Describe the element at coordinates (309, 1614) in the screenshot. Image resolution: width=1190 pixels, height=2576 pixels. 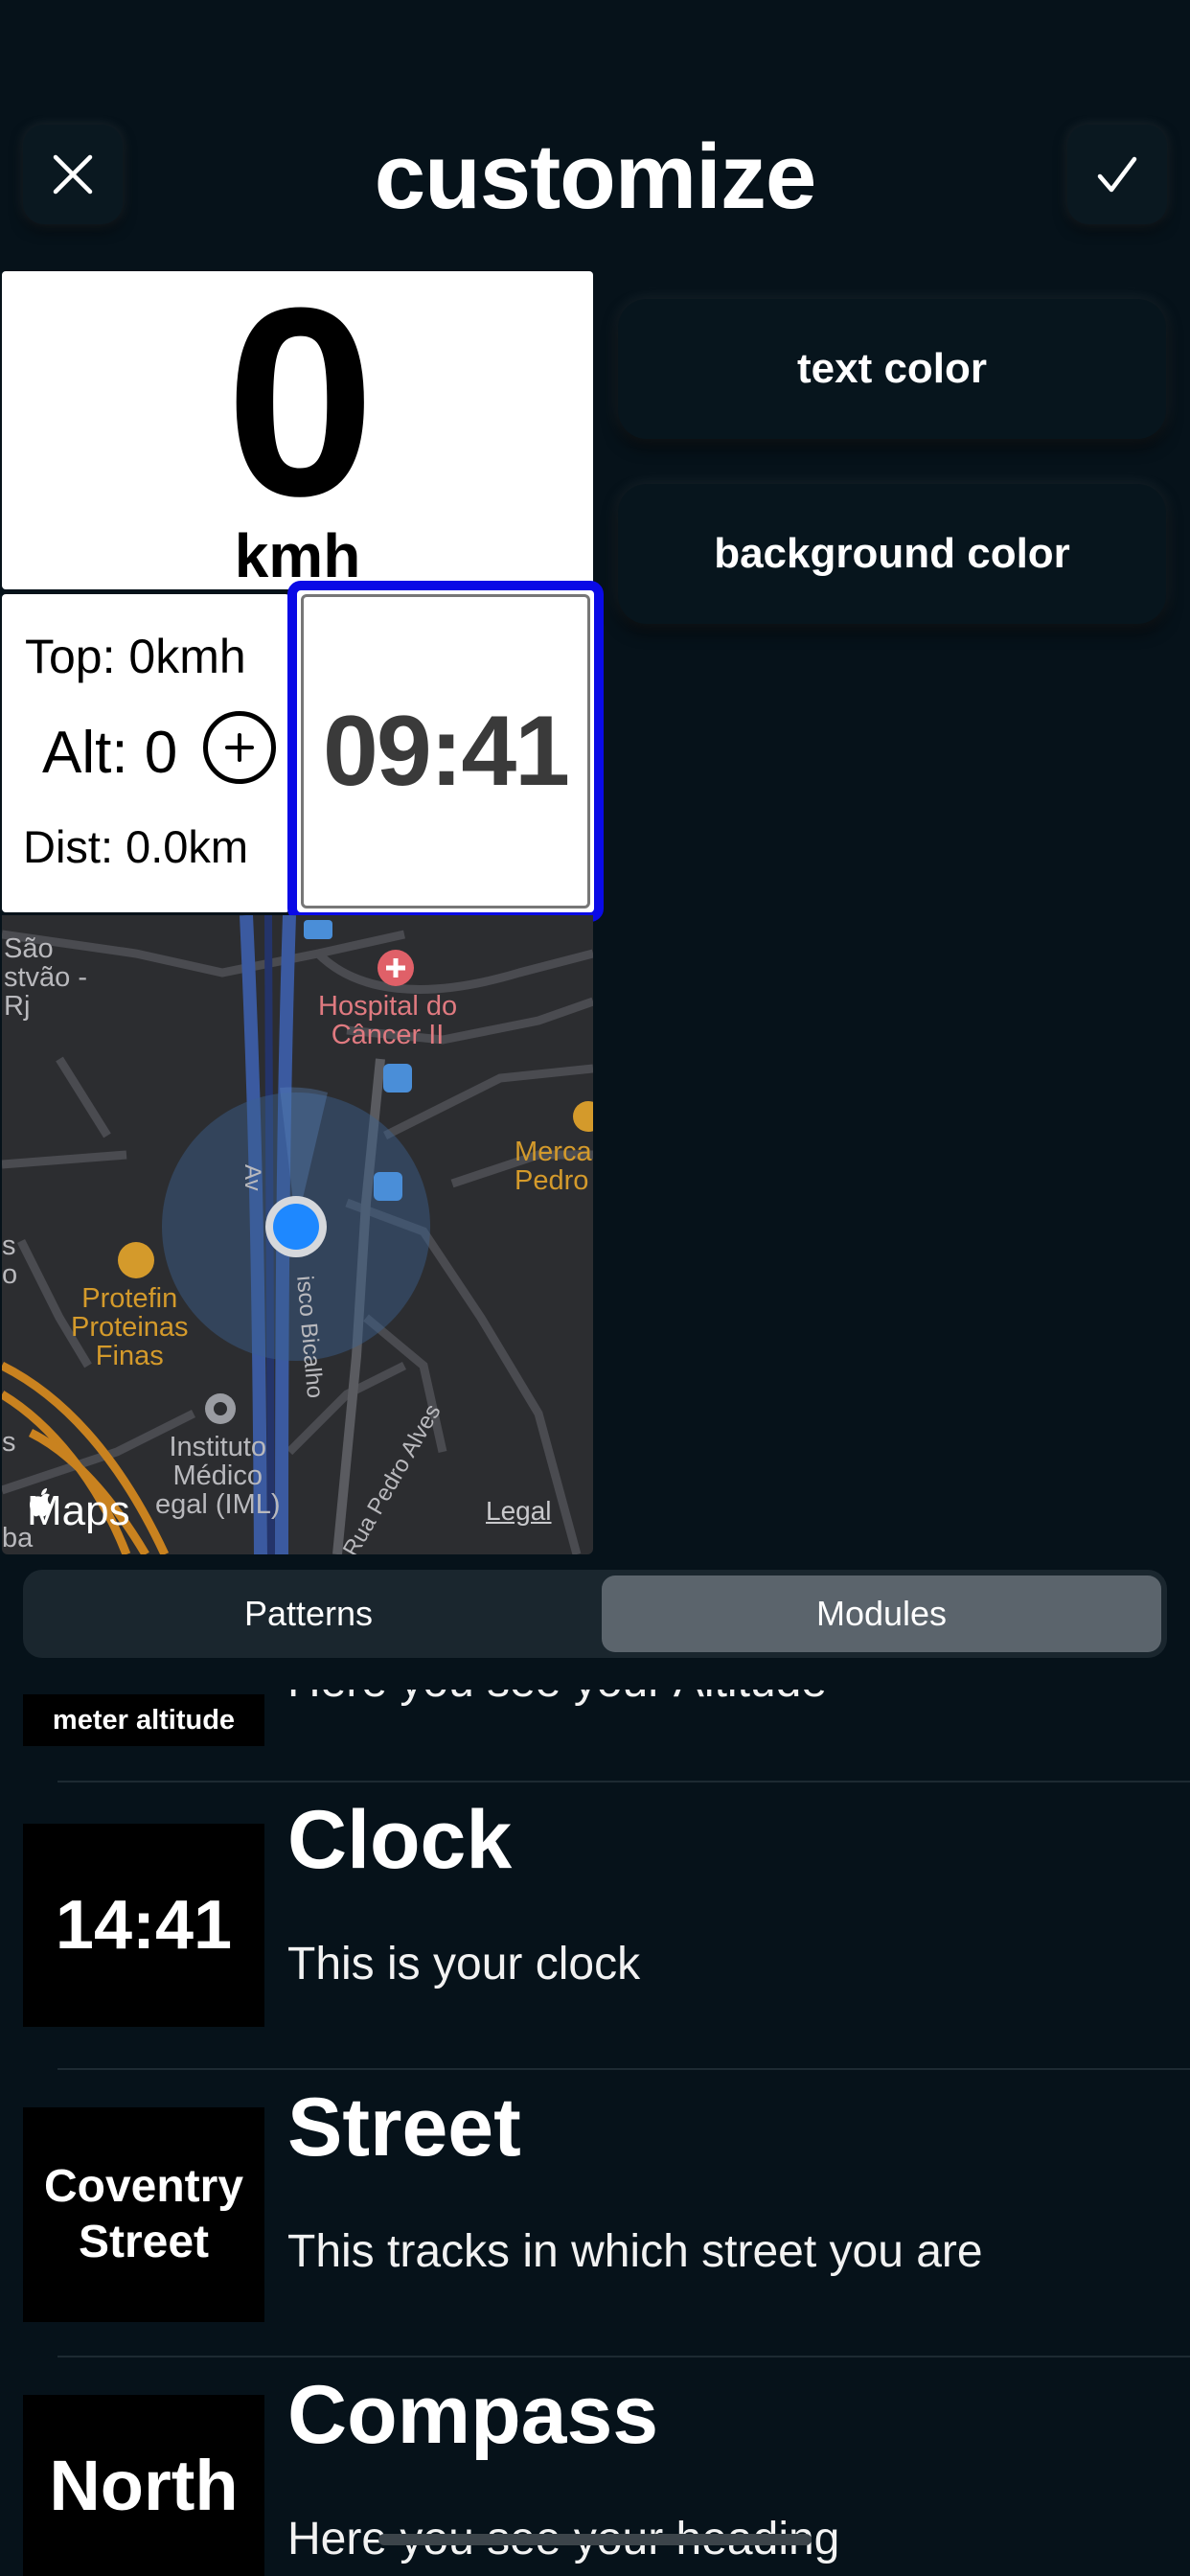
I see `tab-patterns: Patterns` at that location.